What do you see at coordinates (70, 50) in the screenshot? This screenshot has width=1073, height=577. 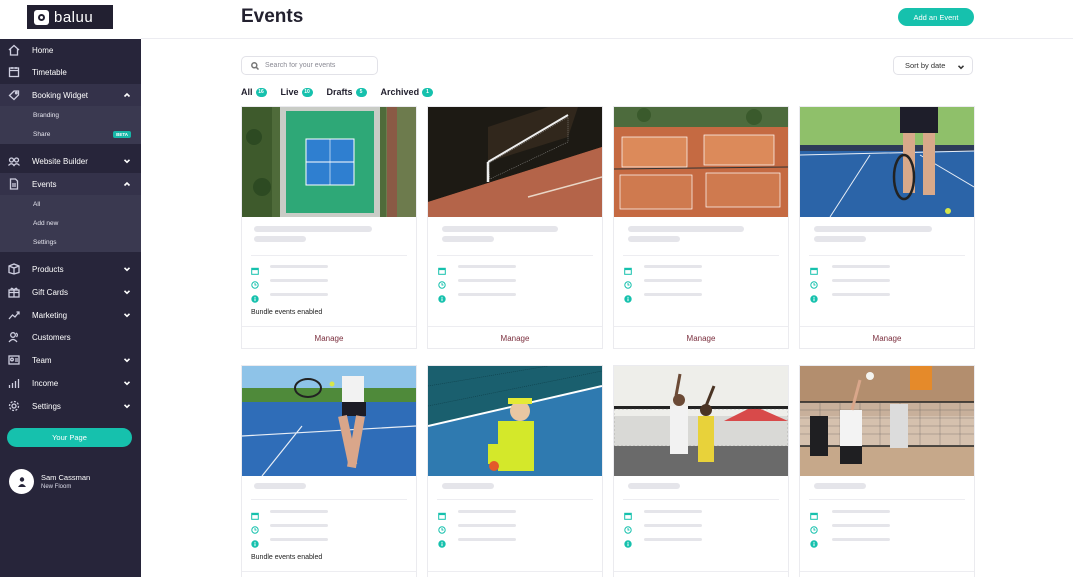 I see `sidebar-item-home: Home` at bounding box center [70, 50].